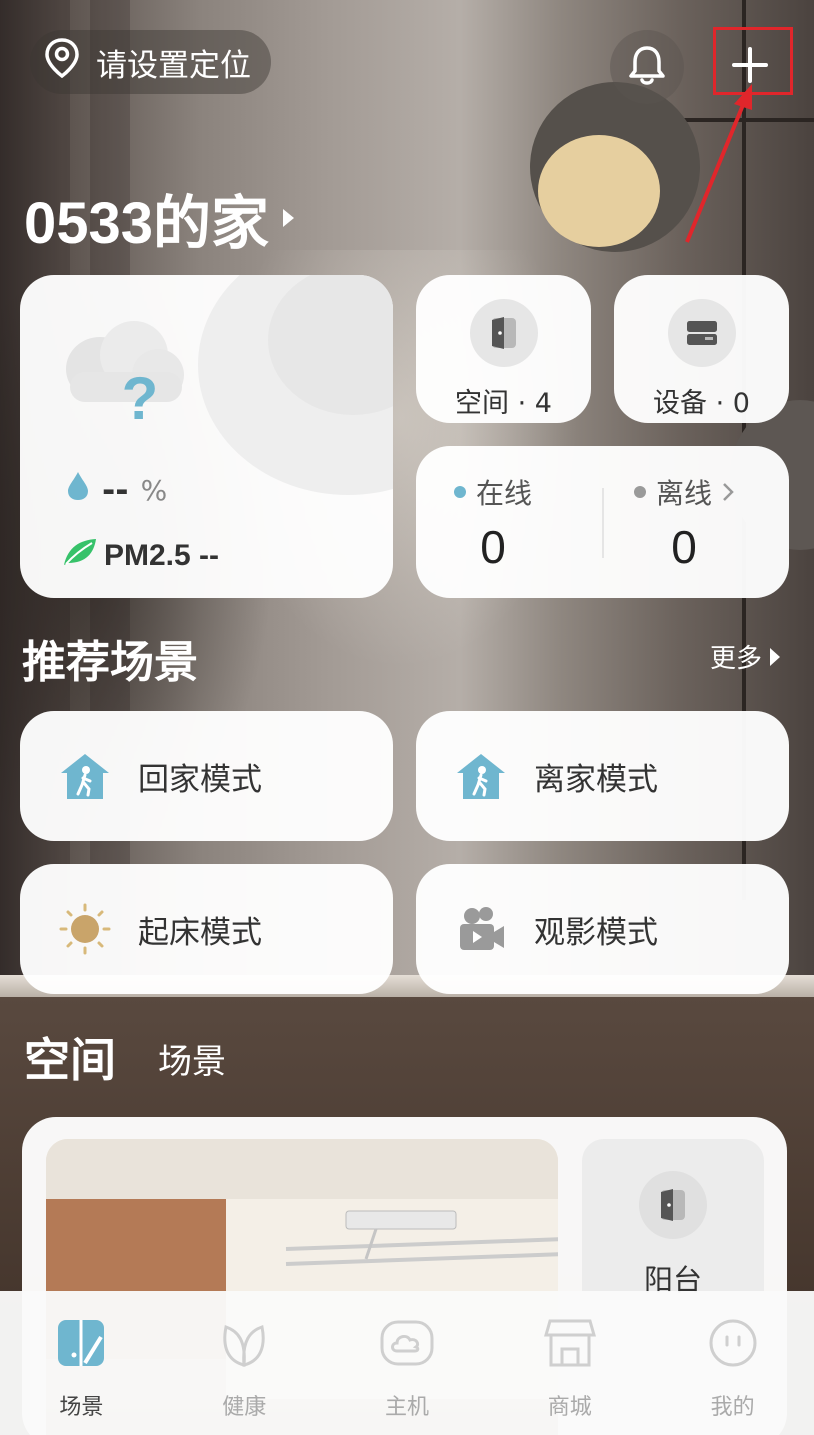  What do you see at coordinates (701, 333) in the screenshot?
I see `device-box-icon` at bounding box center [701, 333].